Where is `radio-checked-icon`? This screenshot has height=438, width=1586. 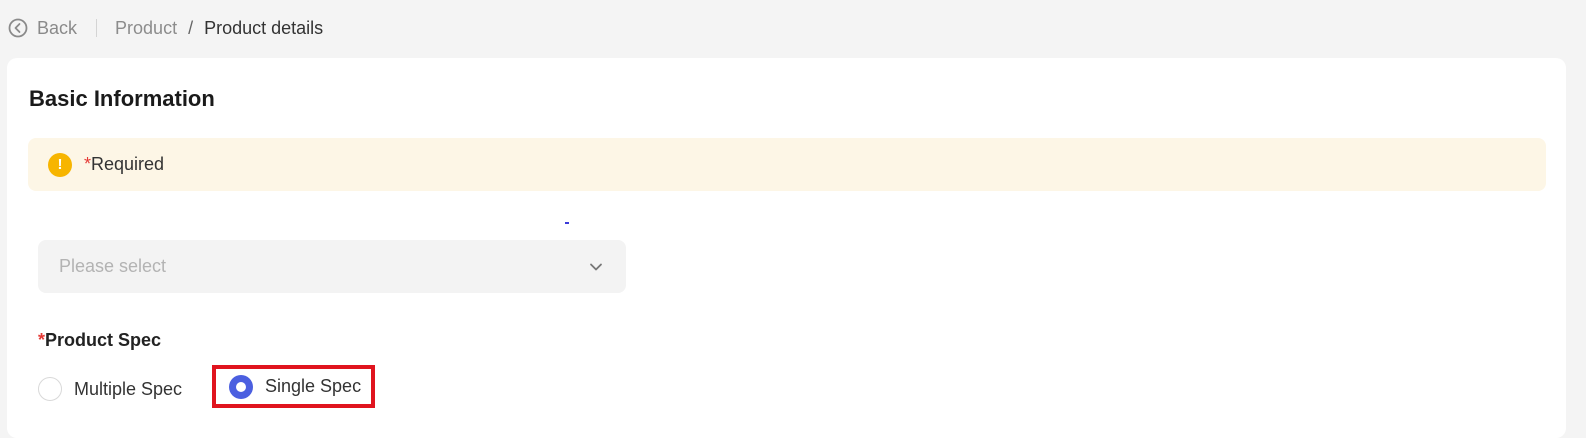 radio-checked-icon is located at coordinates (241, 386).